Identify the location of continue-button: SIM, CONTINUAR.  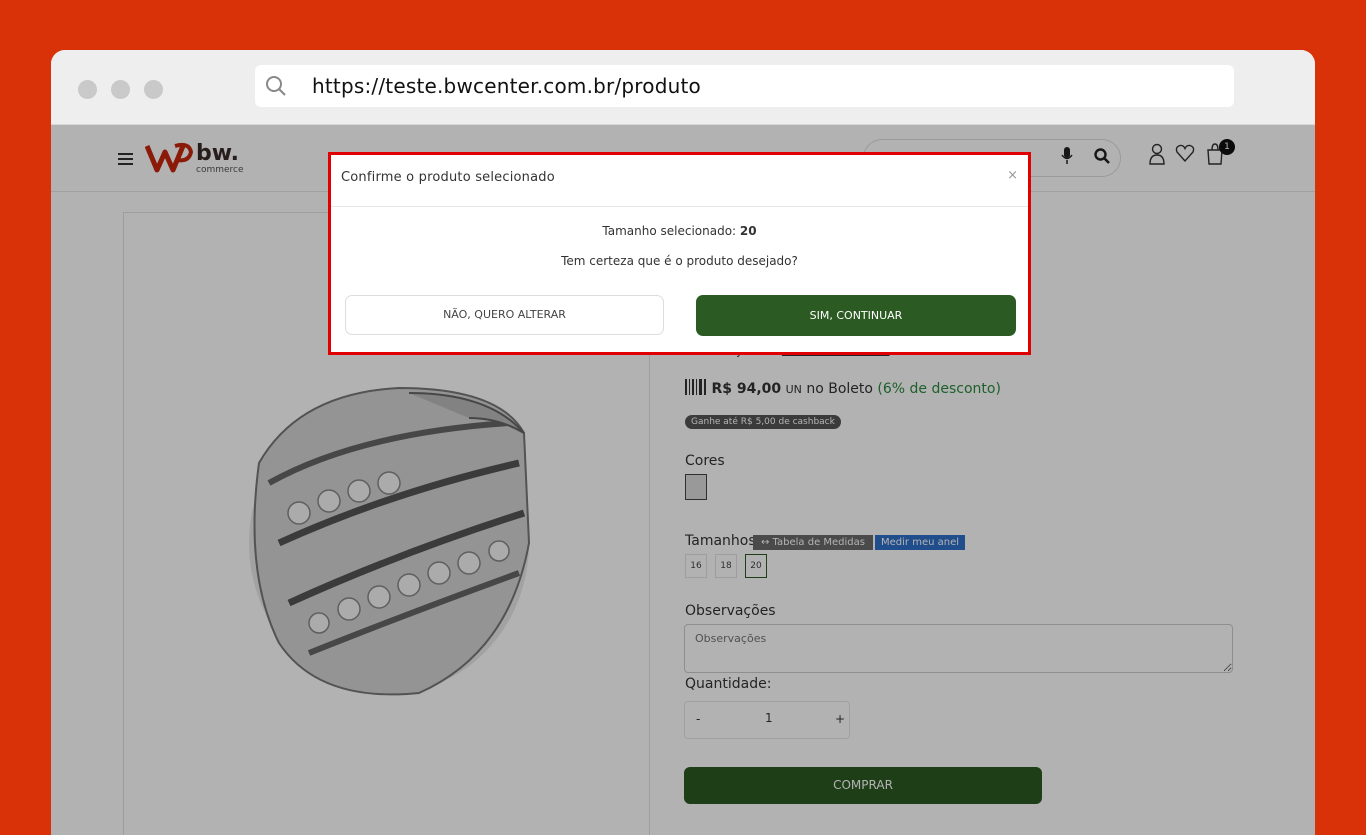
(856, 315).